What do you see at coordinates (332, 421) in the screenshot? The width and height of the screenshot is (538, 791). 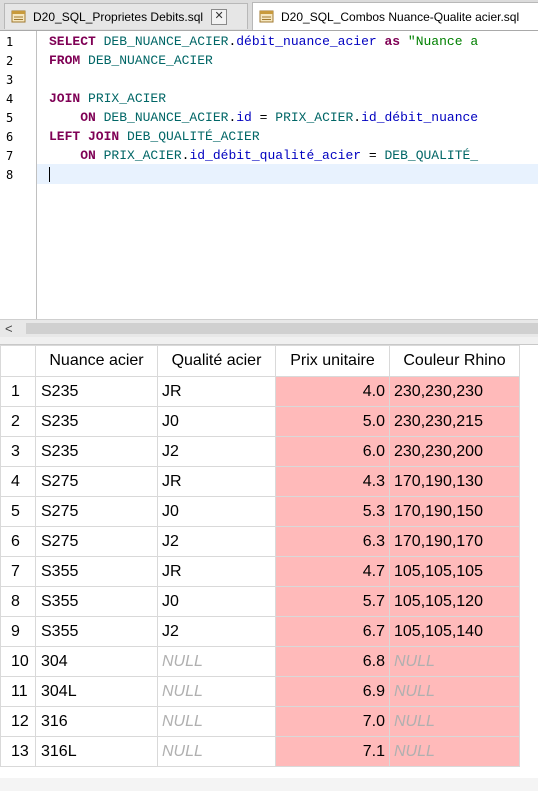 I see `prix-unitaire-cell: 5.0` at bounding box center [332, 421].